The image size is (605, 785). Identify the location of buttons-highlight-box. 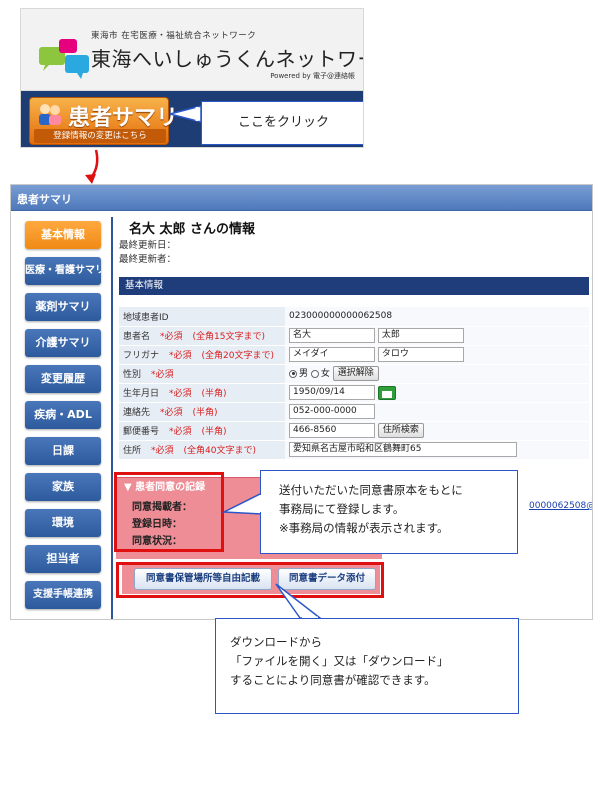
(250, 580).